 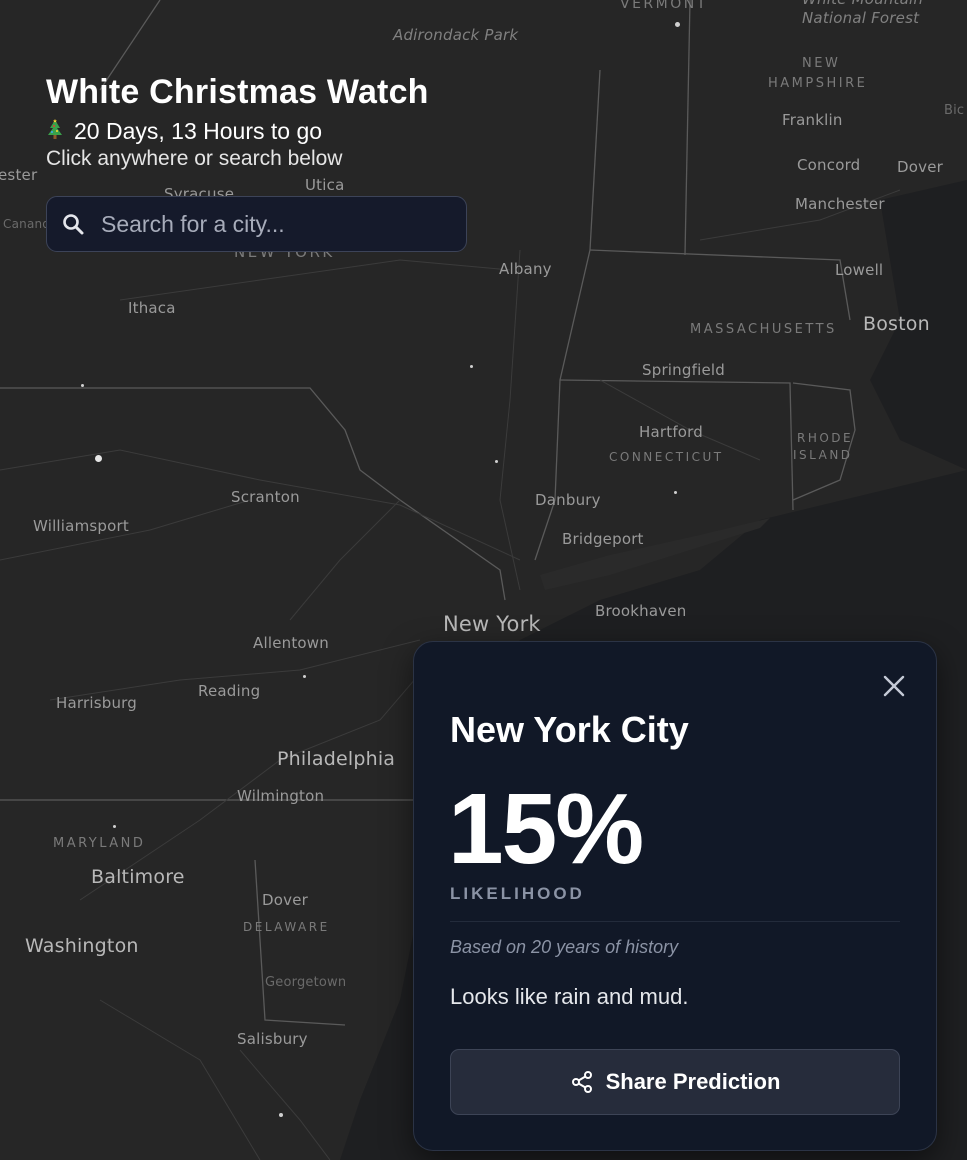 I want to click on map-label-rhode-1: RHODE, so click(x=825, y=438).